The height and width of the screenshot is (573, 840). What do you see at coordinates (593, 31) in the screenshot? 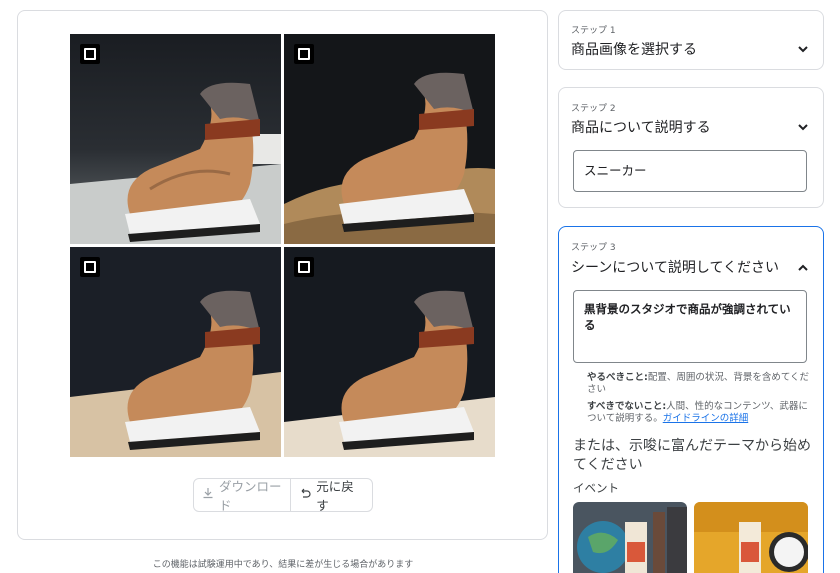
I see `step-label: ステップ 1` at bounding box center [593, 31].